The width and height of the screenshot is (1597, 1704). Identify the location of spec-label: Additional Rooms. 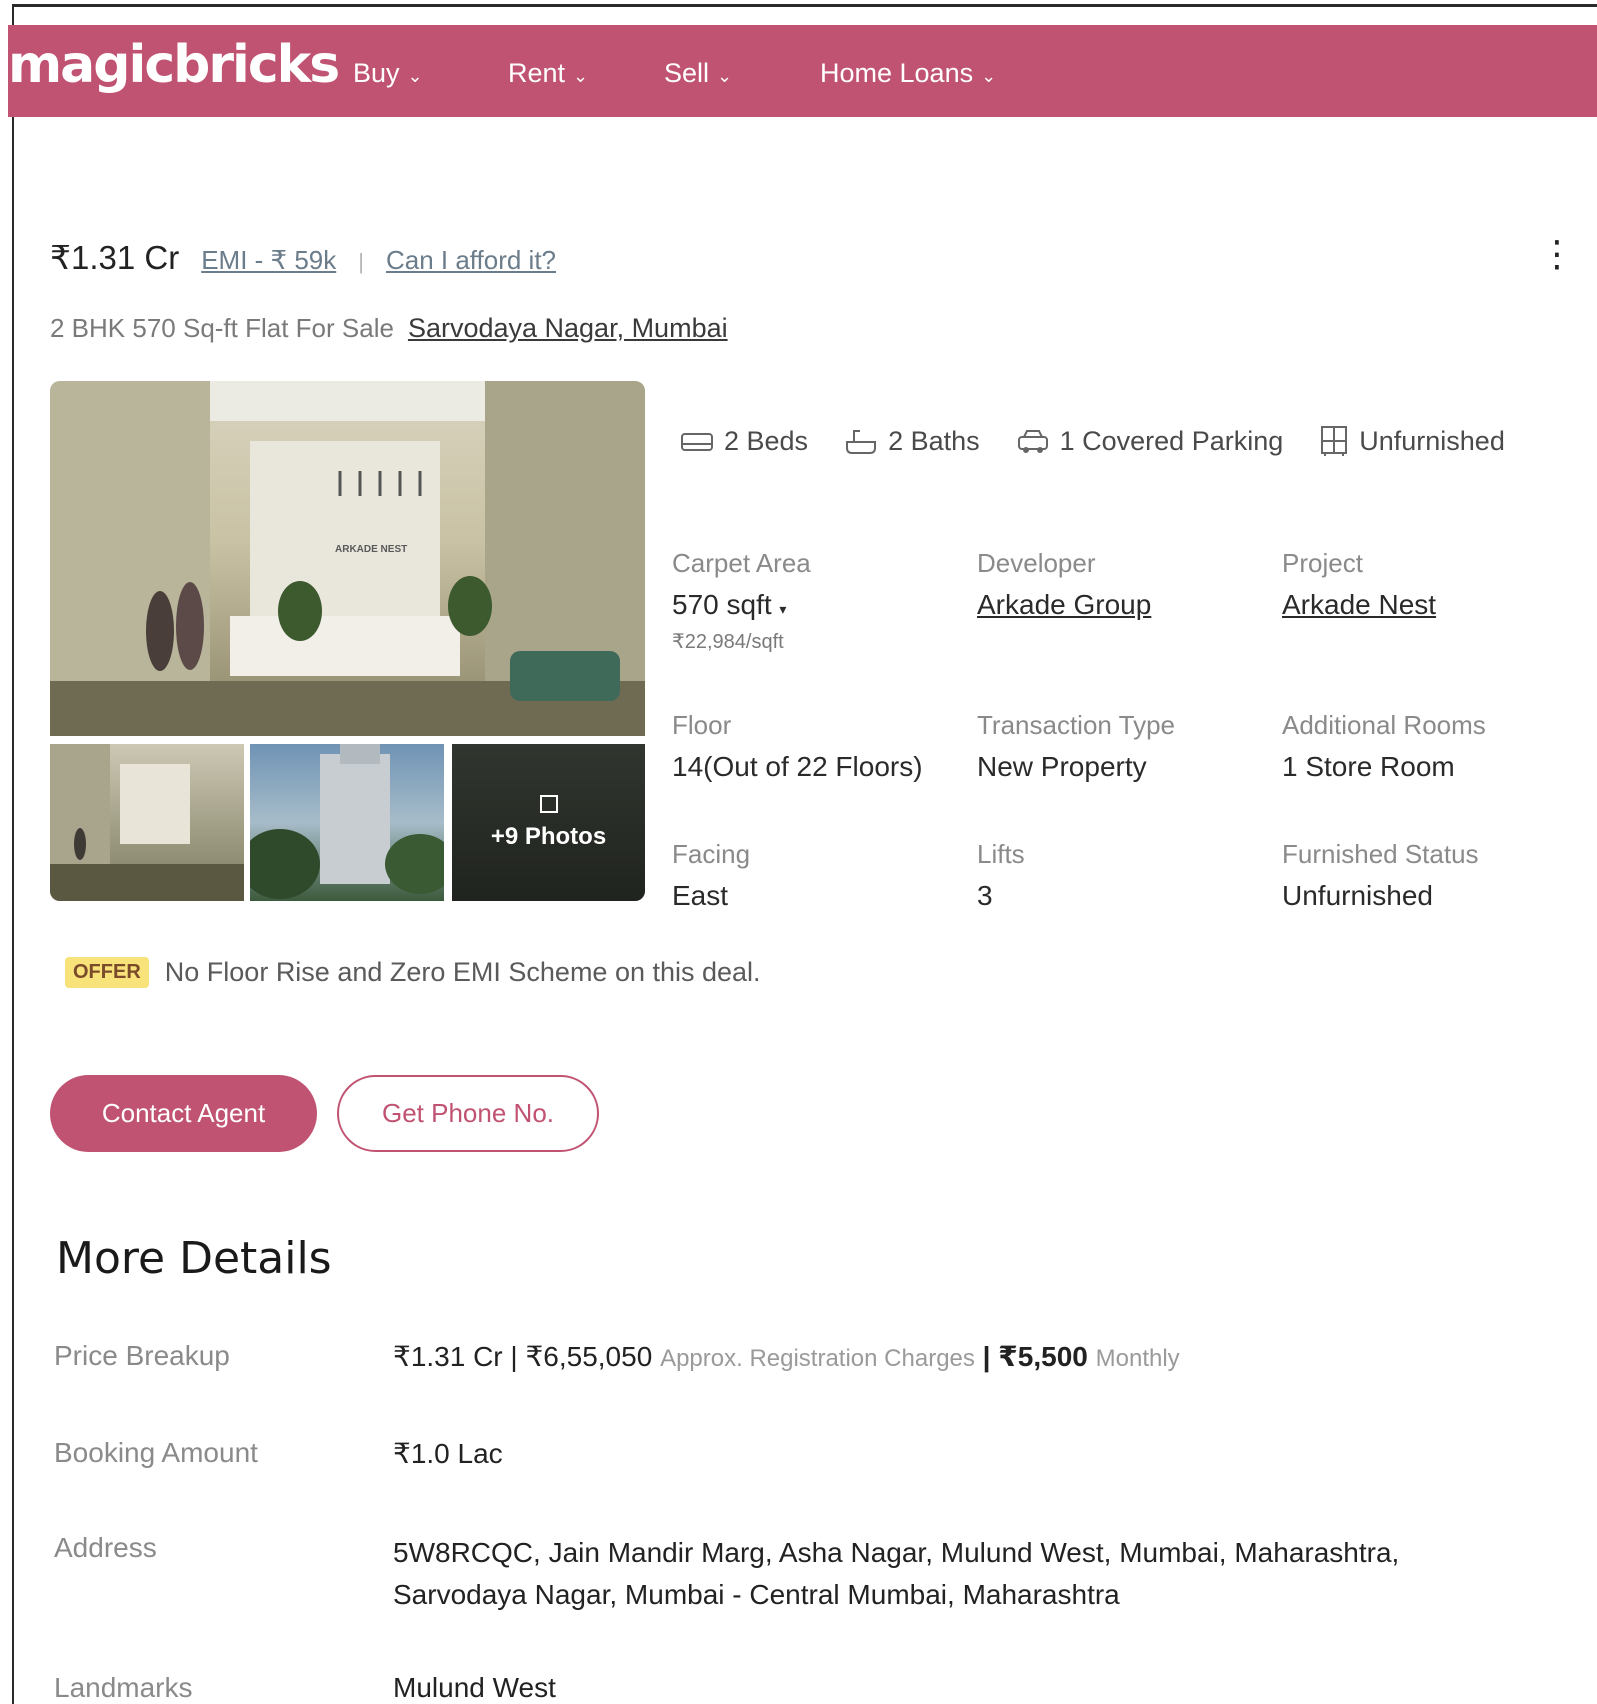
(1384, 725).